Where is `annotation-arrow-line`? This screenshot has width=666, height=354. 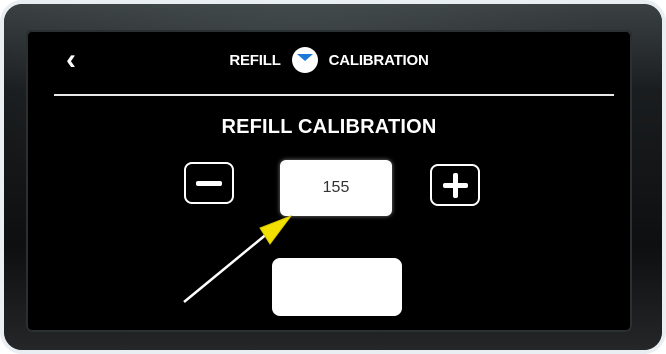
annotation-arrow-line is located at coordinates (229, 265).